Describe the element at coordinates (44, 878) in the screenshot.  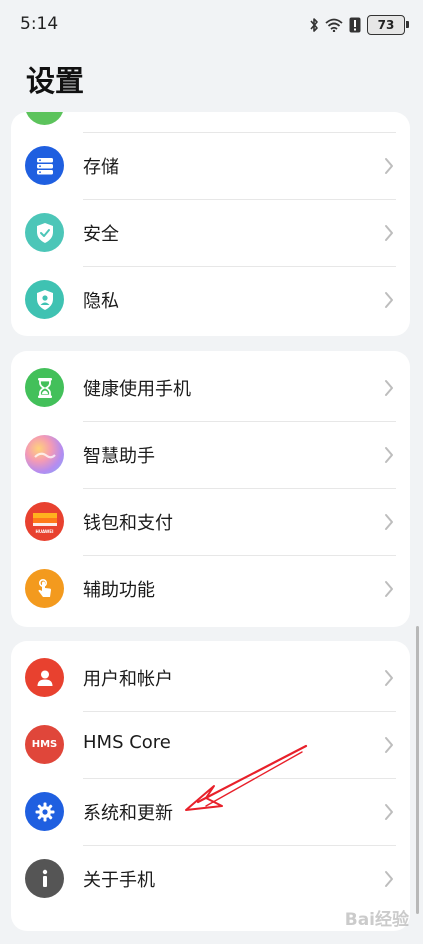
I see `info-icon` at that location.